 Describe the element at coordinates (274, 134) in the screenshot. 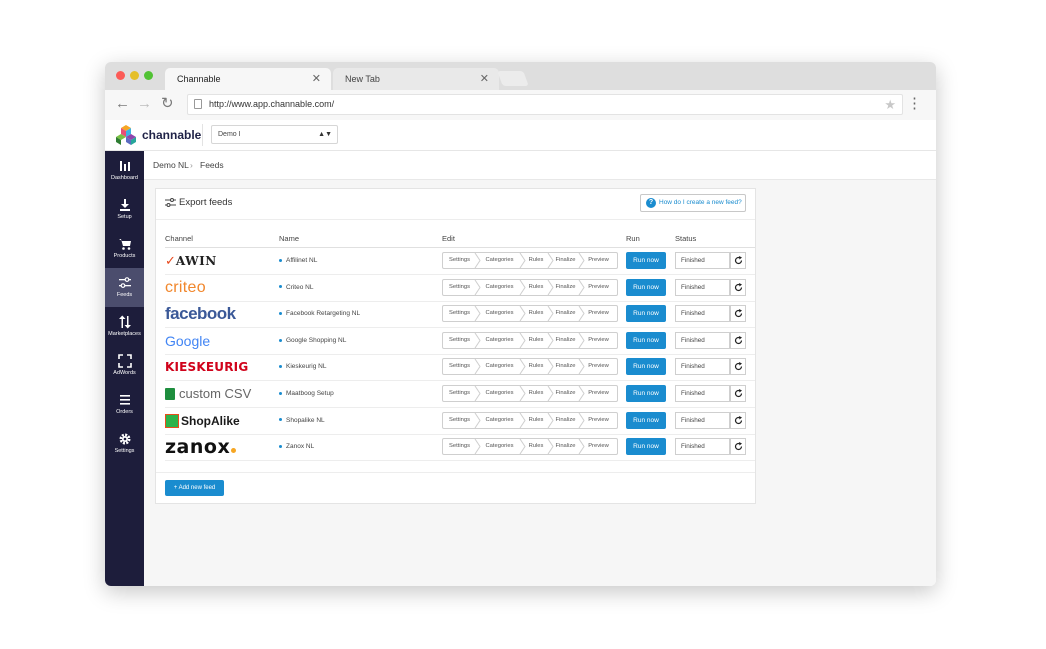

I see `project-select: Demo I ▲▼` at that location.